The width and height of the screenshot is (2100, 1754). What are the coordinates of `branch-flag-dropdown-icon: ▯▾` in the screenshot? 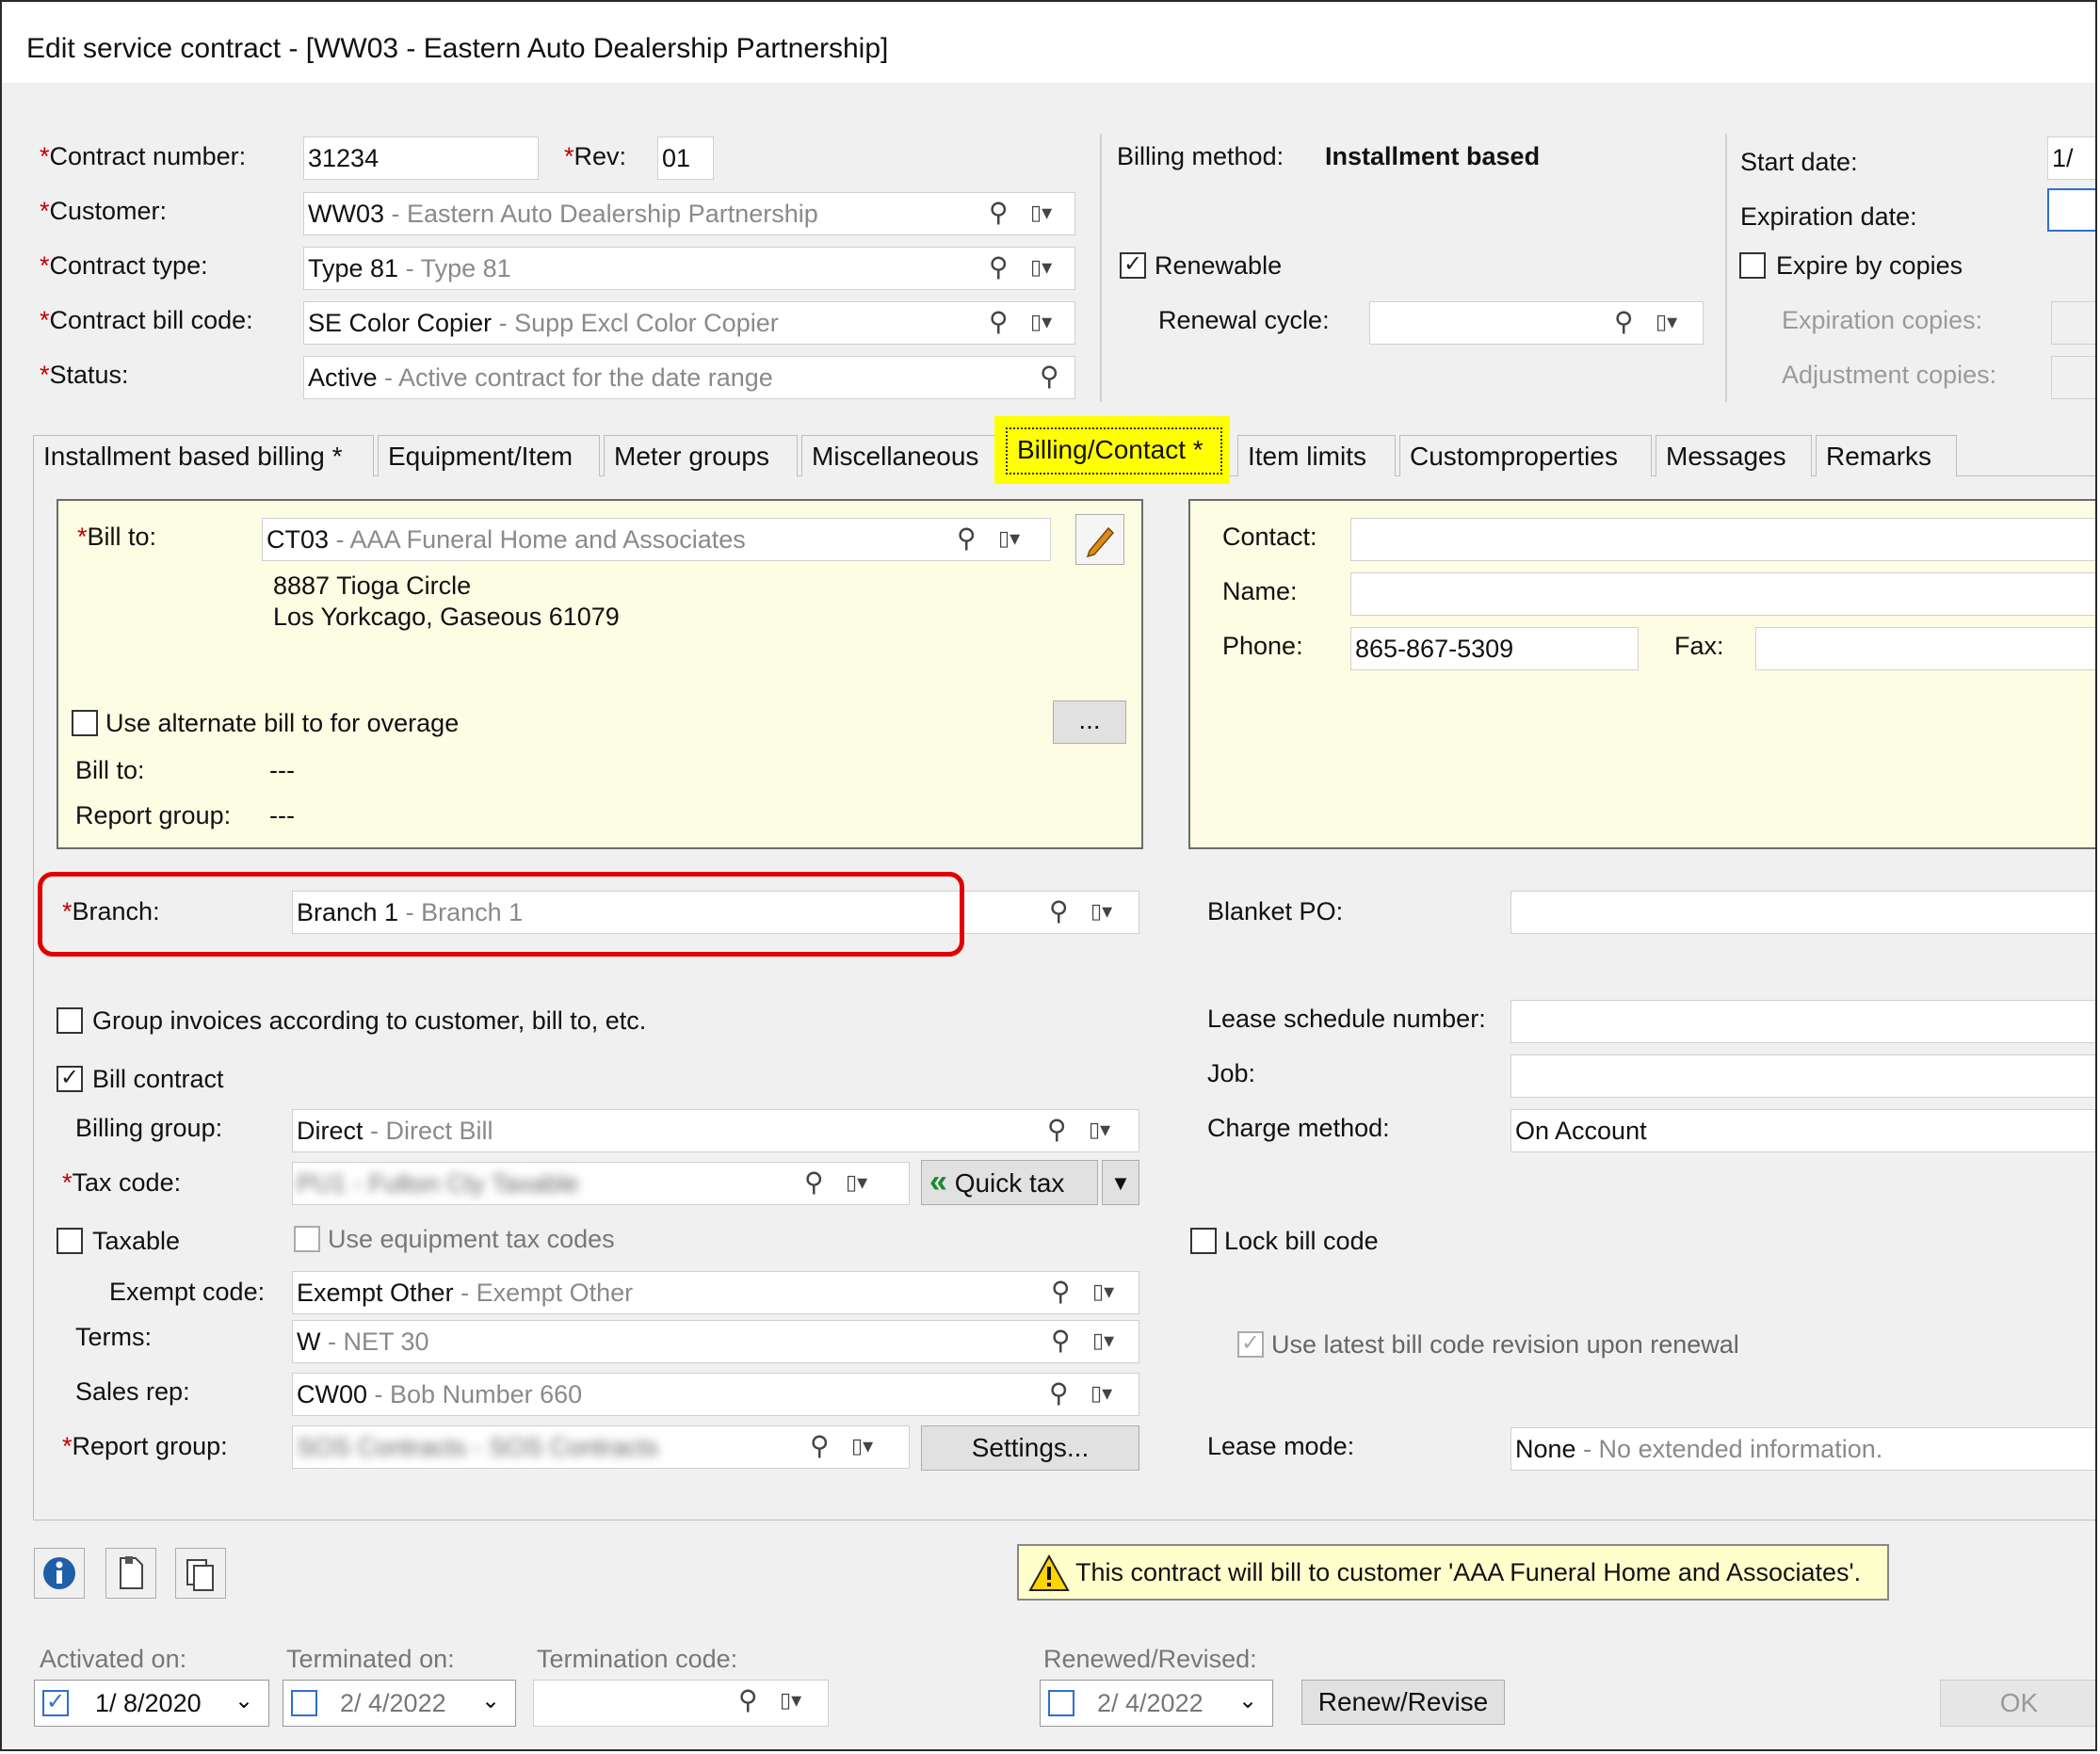 It's located at (1101, 911).